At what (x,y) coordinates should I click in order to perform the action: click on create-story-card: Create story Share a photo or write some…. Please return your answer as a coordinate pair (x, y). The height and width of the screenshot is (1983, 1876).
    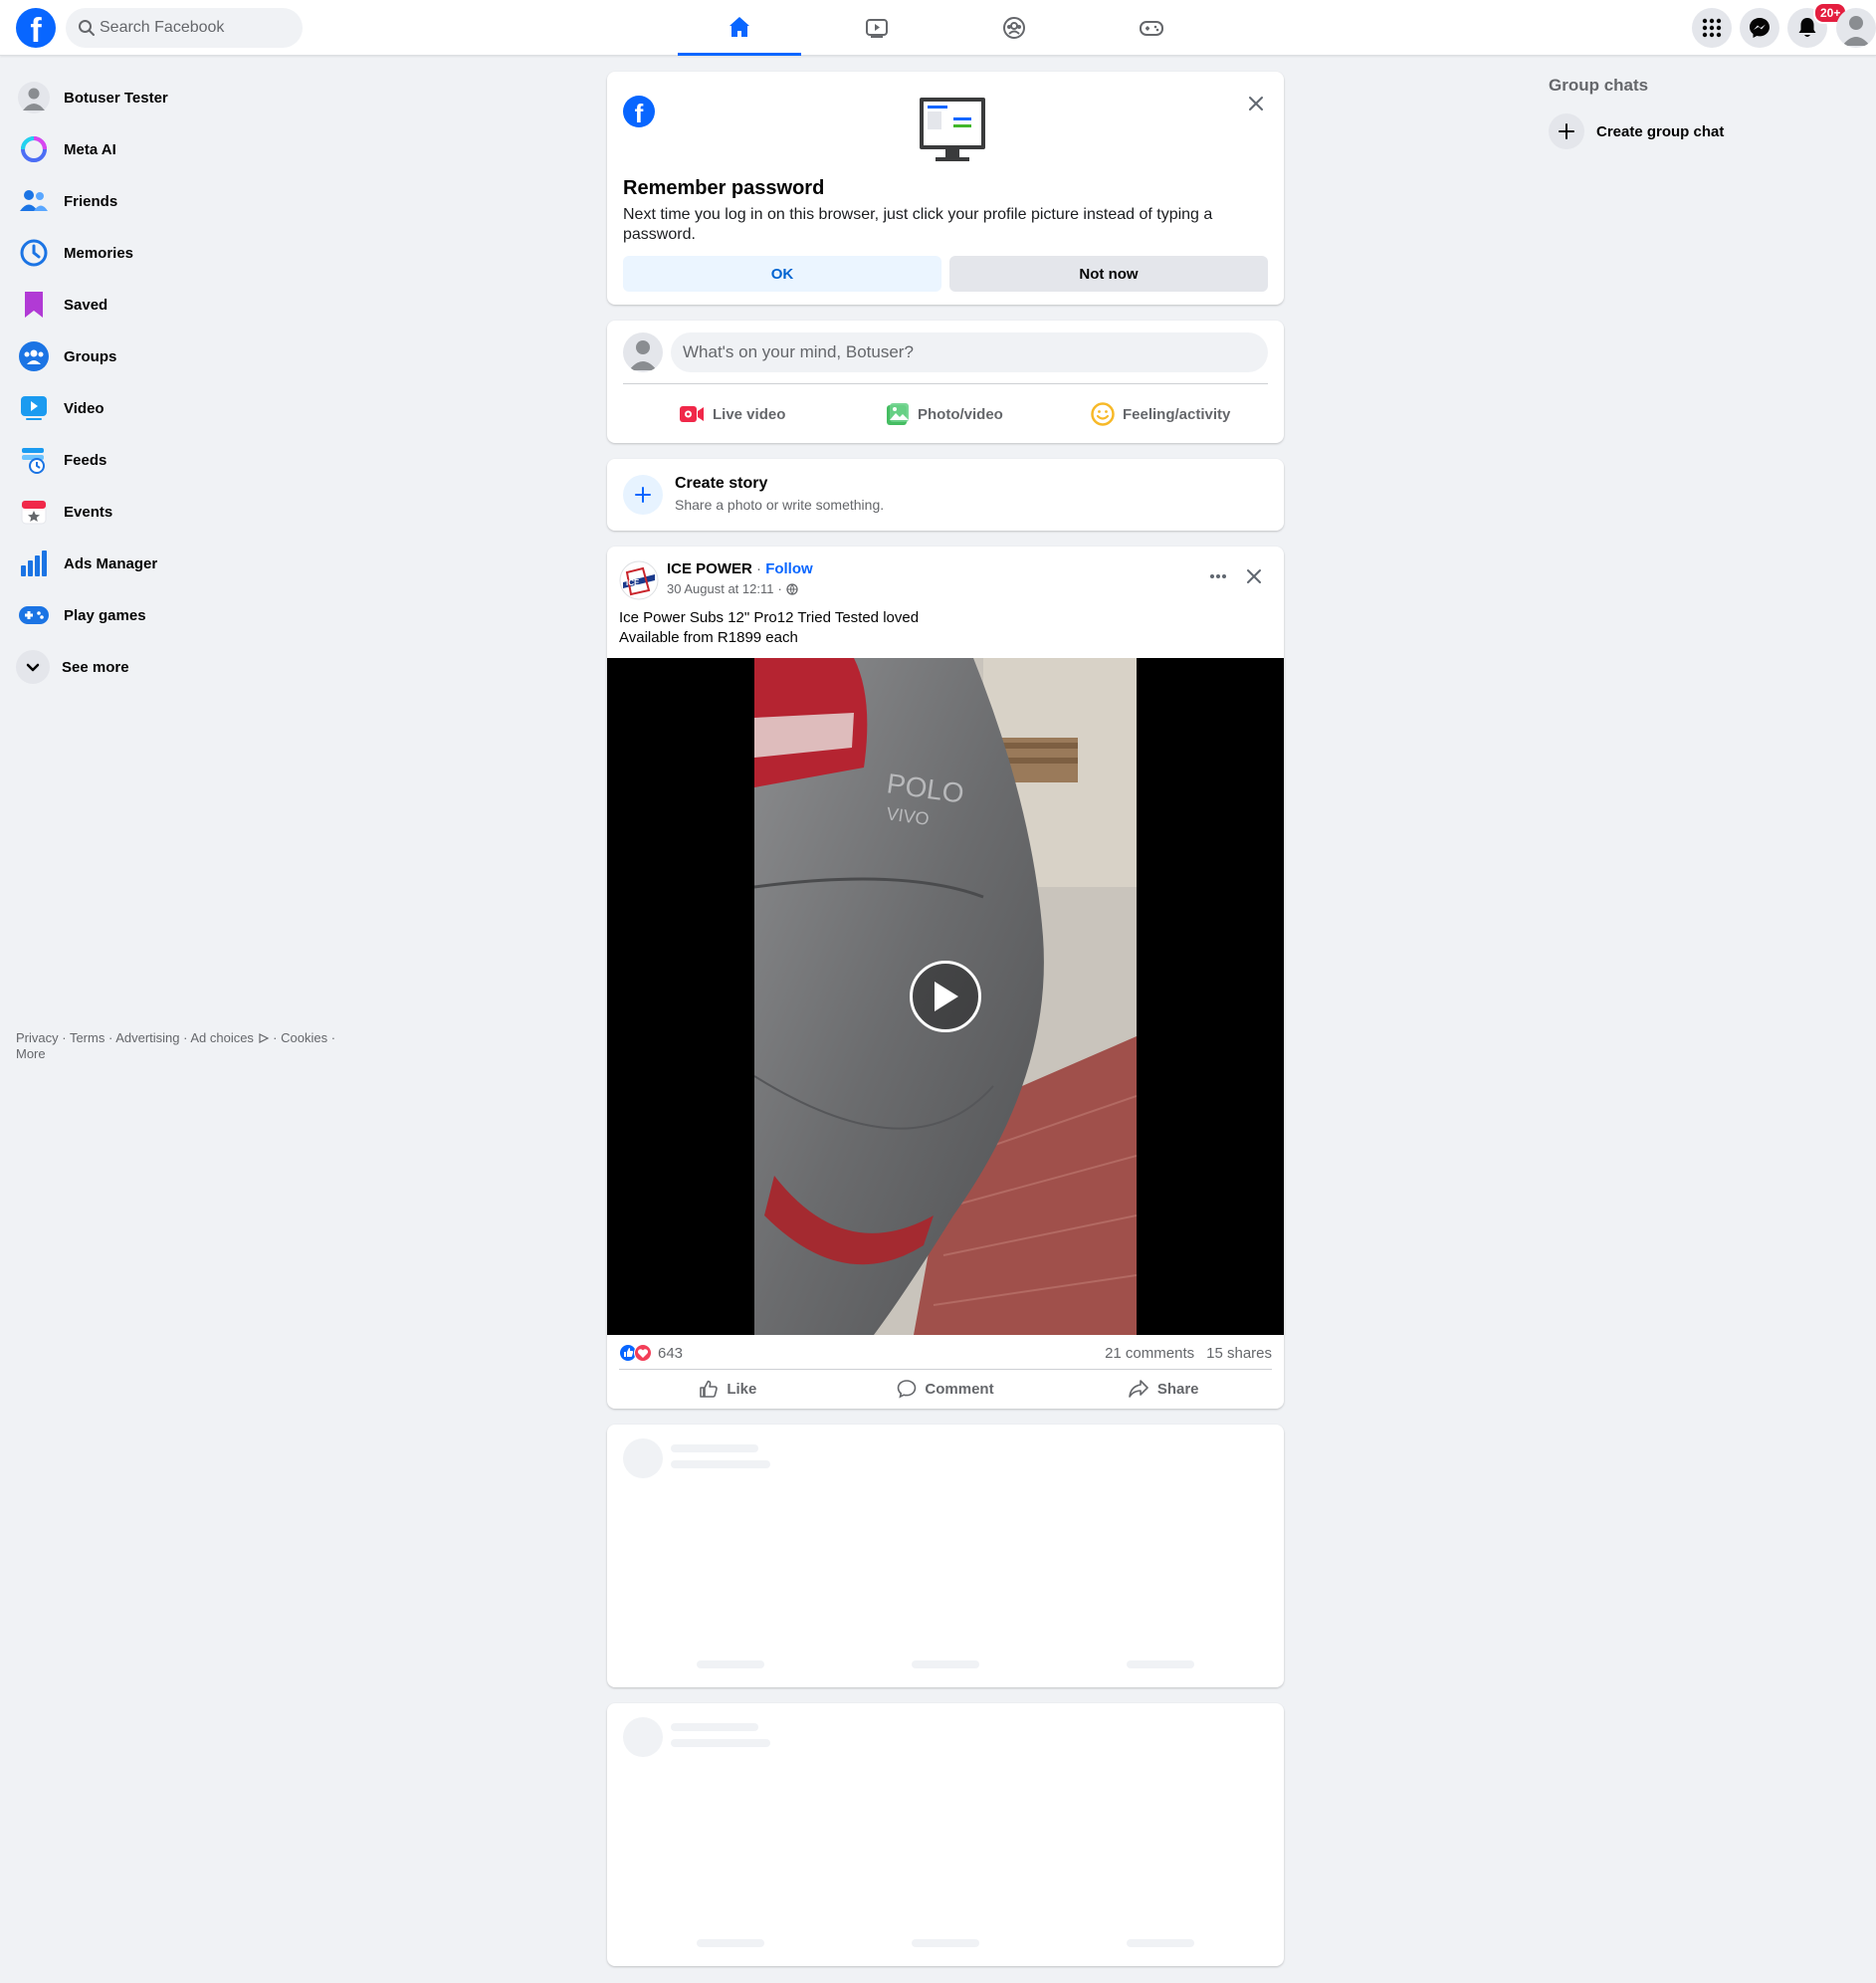
    Looking at the image, I should click on (945, 495).